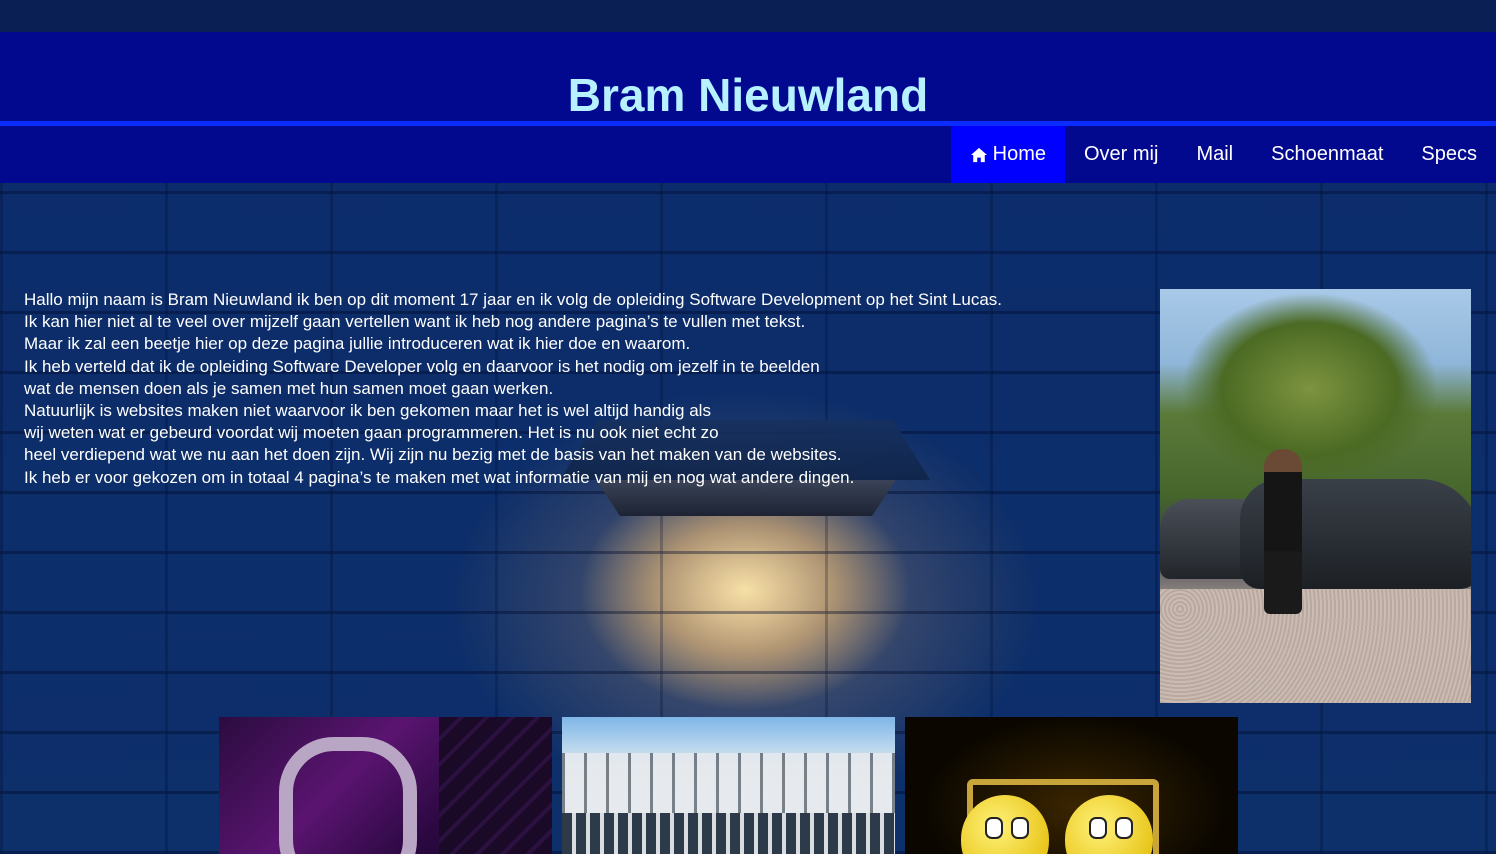 Image resolution: width=1496 pixels, height=854 pixels. I want to click on photo-gravel, so click(1315, 646).